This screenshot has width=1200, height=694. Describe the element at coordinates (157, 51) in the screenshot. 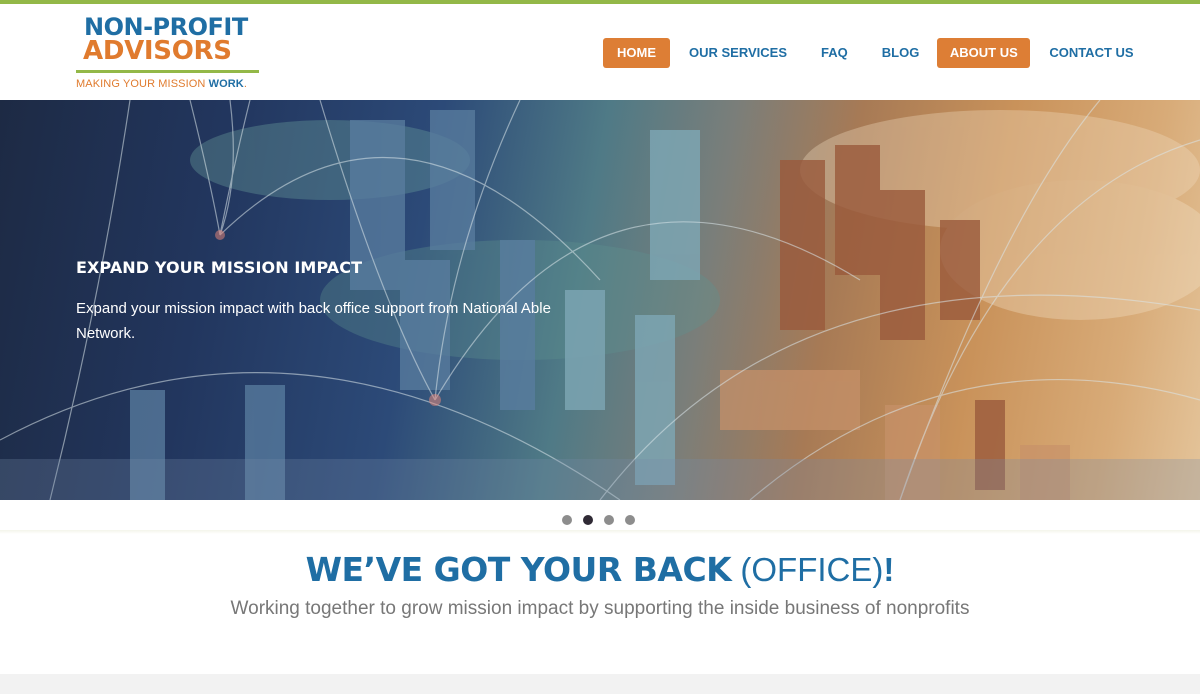

I see `logo-line-advisors: ADVISORS` at that location.